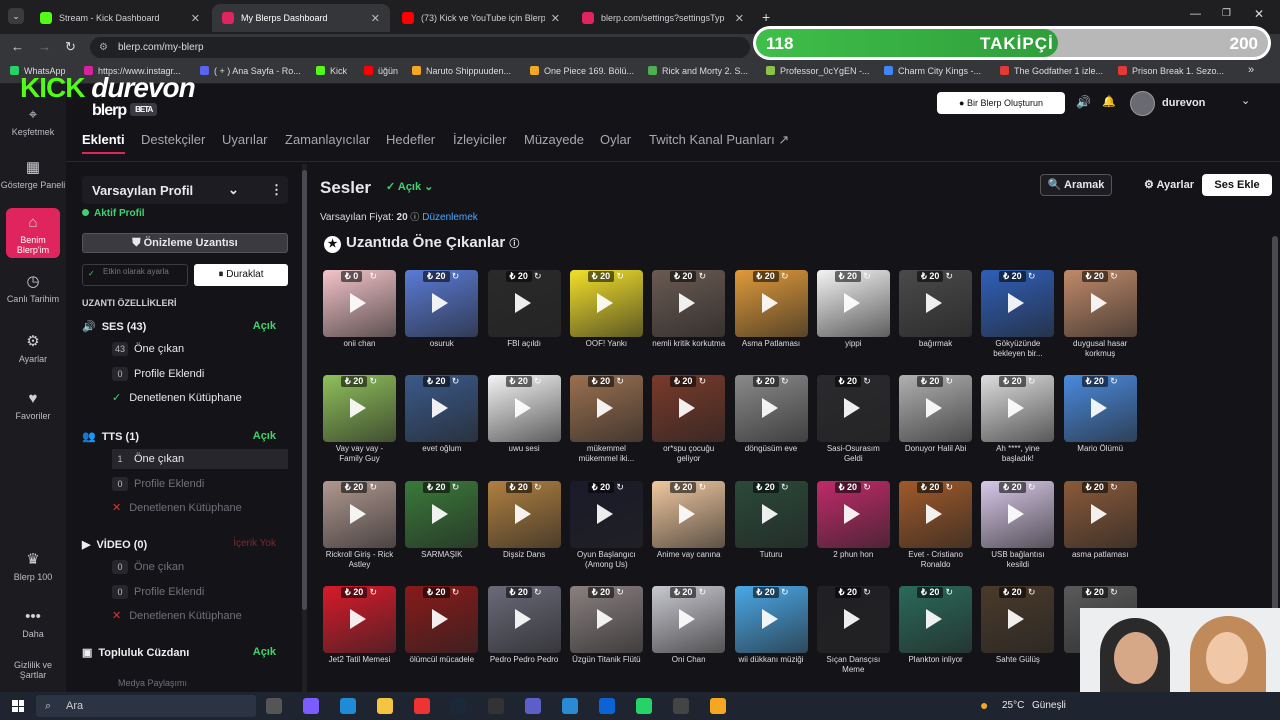  What do you see at coordinates (274, 706) in the screenshot?
I see `task-view-icon` at bounding box center [274, 706].